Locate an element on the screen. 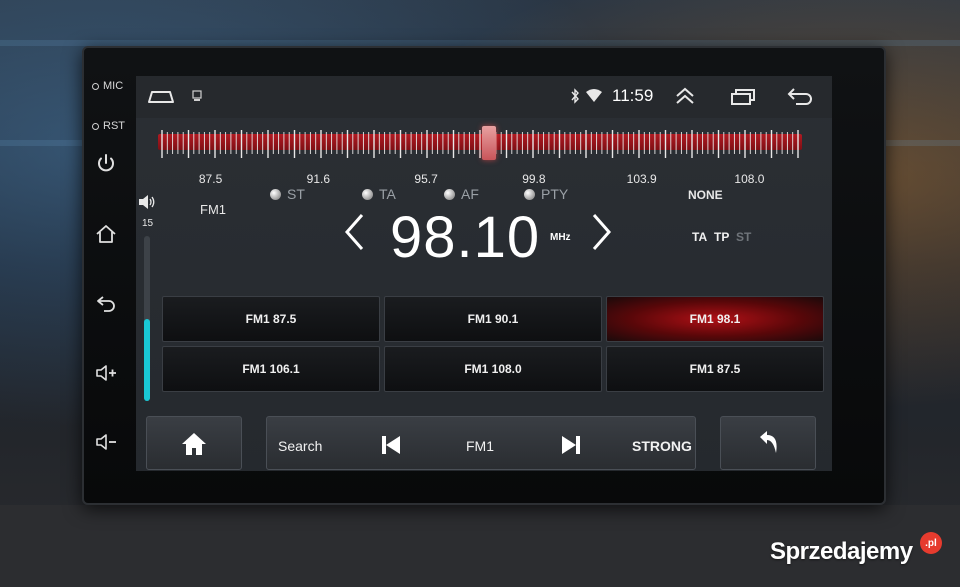 The width and height of the screenshot is (960, 587). af-dot is located at coordinates (449, 194).